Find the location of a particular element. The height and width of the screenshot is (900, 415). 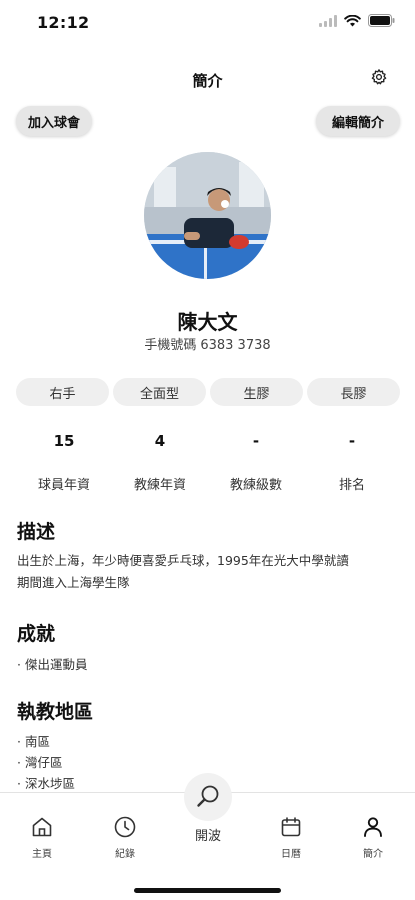

status-icons is located at coordinates (357, 20).